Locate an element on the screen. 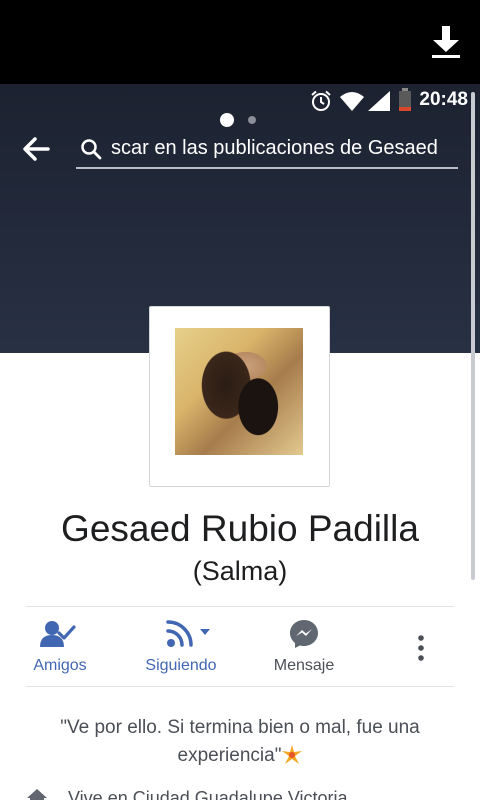 The width and height of the screenshot is (480, 800). back-arrow-icon is located at coordinates (36, 149).